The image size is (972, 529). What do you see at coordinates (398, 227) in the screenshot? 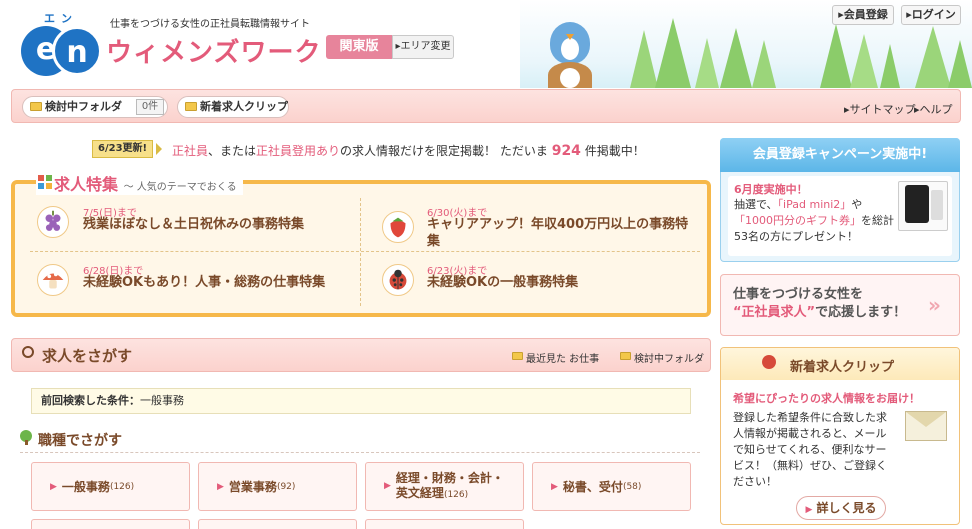
I see `strawberry-icon` at bounding box center [398, 227].